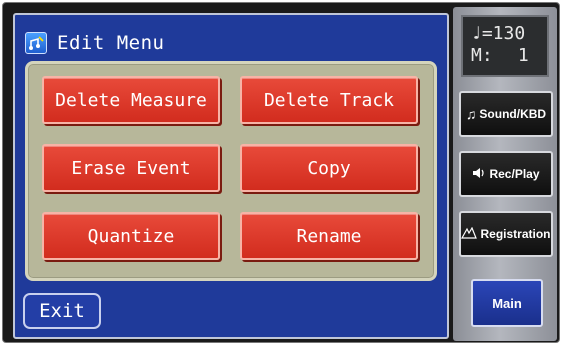 This screenshot has height=345, width=562. Describe the element at coordinates (513, 114) in the screenshot. I see `sound-kbd-label: Sound/KBD` at that location.